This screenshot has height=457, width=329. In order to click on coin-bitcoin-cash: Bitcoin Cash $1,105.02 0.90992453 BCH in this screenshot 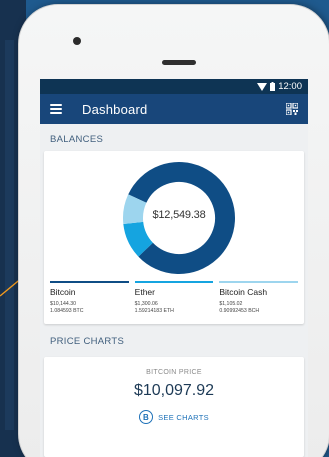, I will do `click(259, 298)`.